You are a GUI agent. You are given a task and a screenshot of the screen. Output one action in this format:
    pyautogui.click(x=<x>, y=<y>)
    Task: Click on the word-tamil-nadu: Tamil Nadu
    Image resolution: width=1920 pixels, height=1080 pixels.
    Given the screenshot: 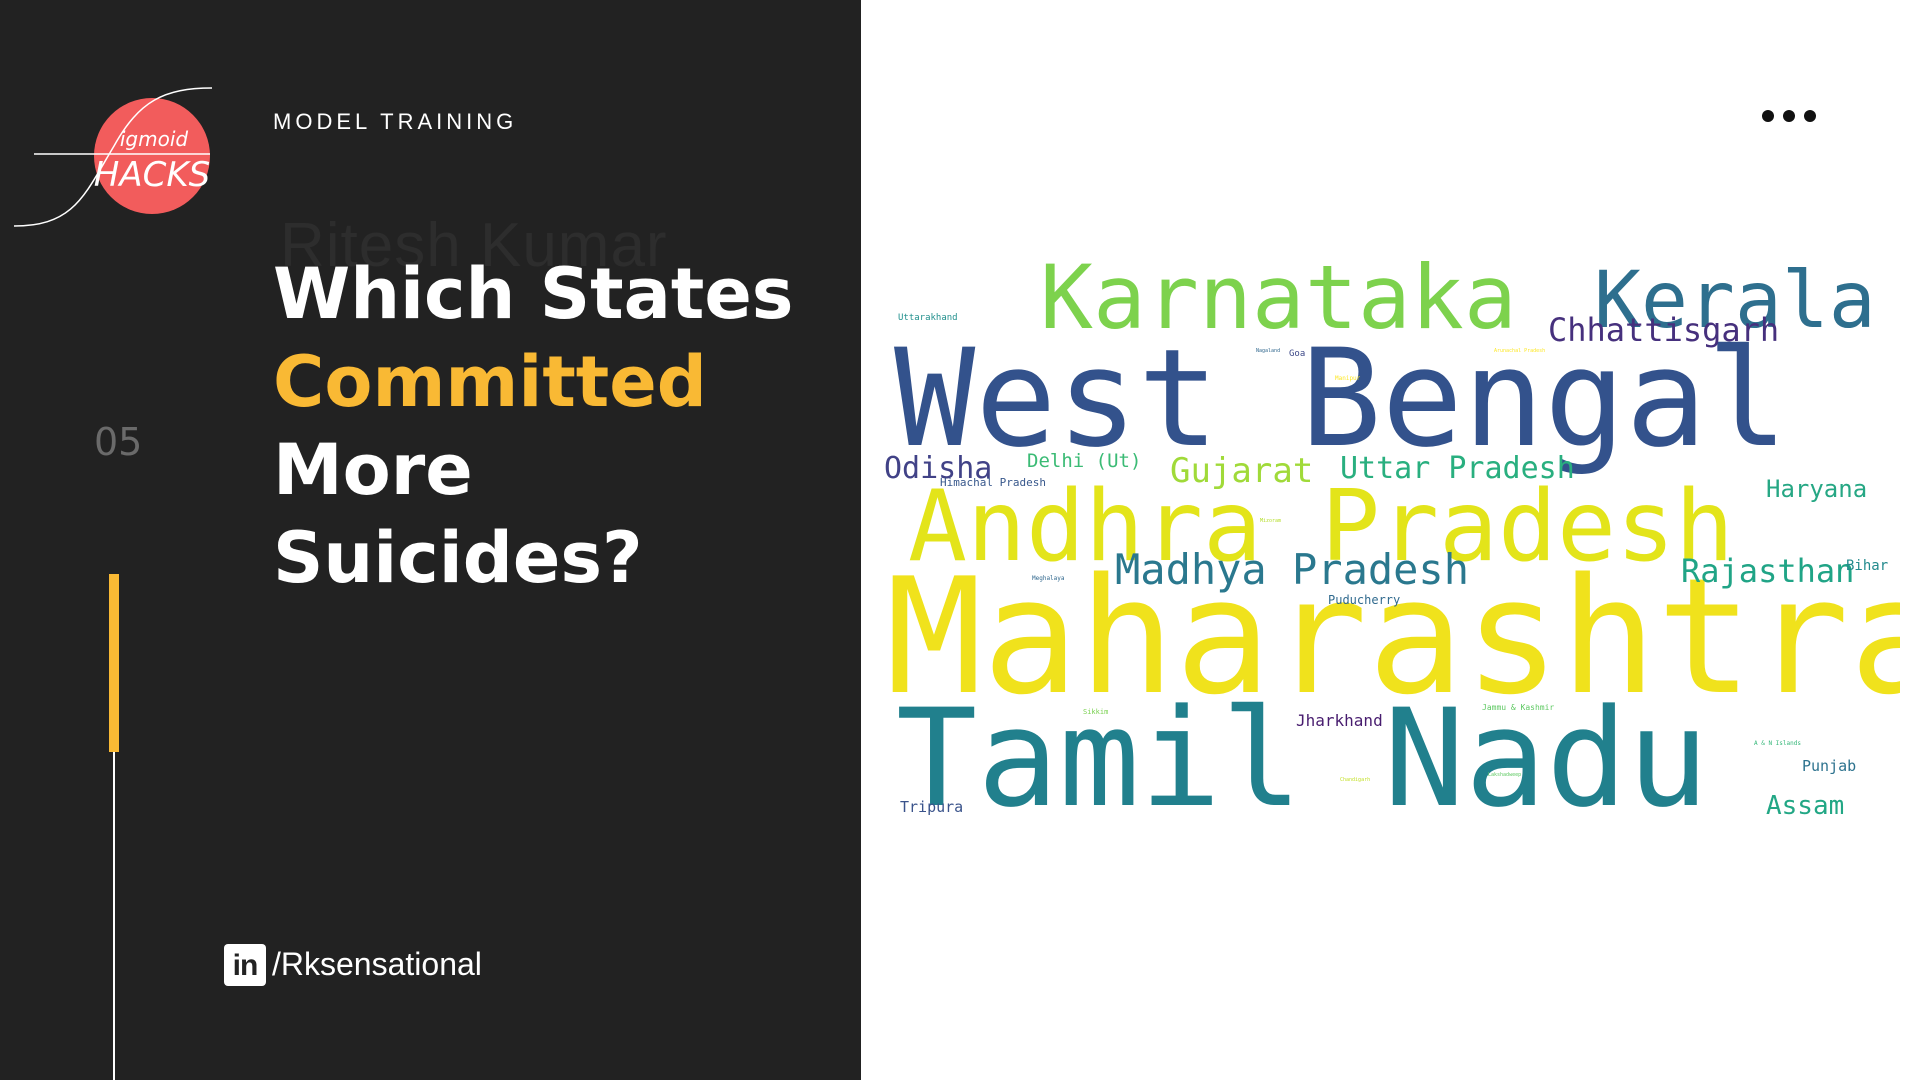 What is the action you would take?
    pyautogui.click(x=1302, y=758)
    